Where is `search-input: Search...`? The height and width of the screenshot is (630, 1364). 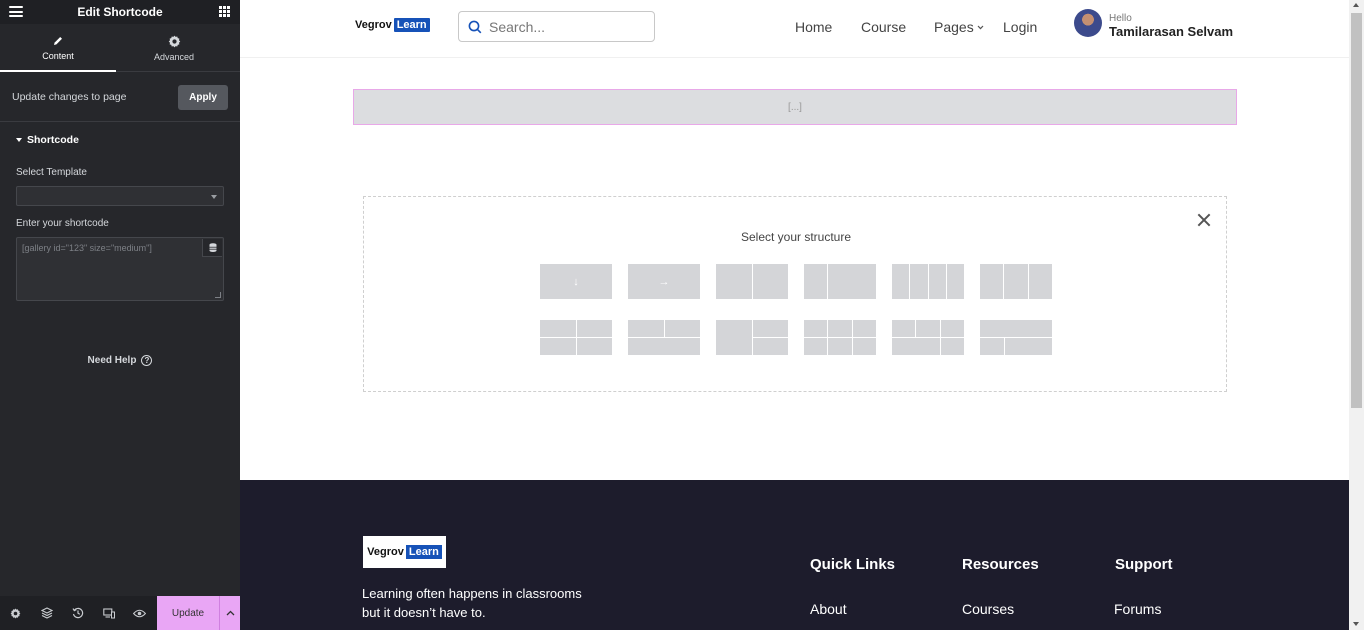
search-input: Search... is located at coordinates (556, 26).